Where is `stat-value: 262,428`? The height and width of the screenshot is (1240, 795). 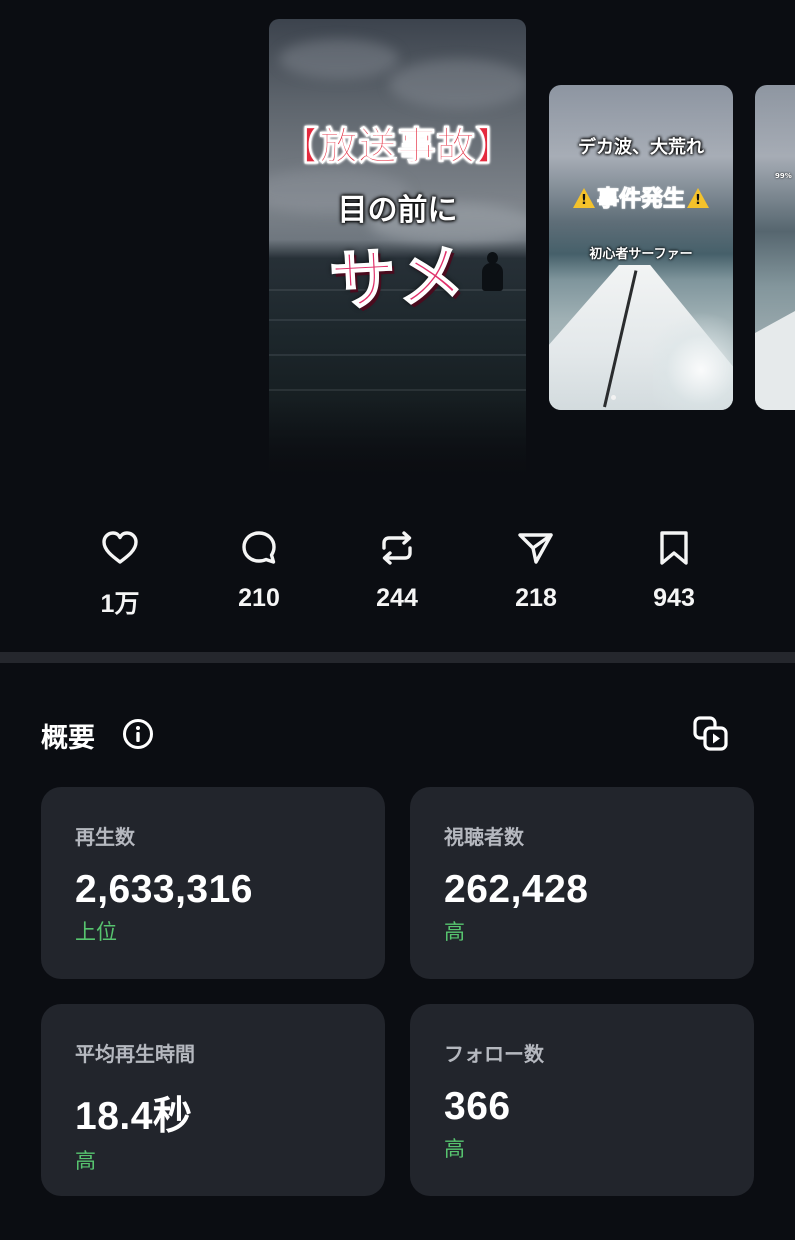 stat-value: 262,428 is located at coordinates (516, 889).